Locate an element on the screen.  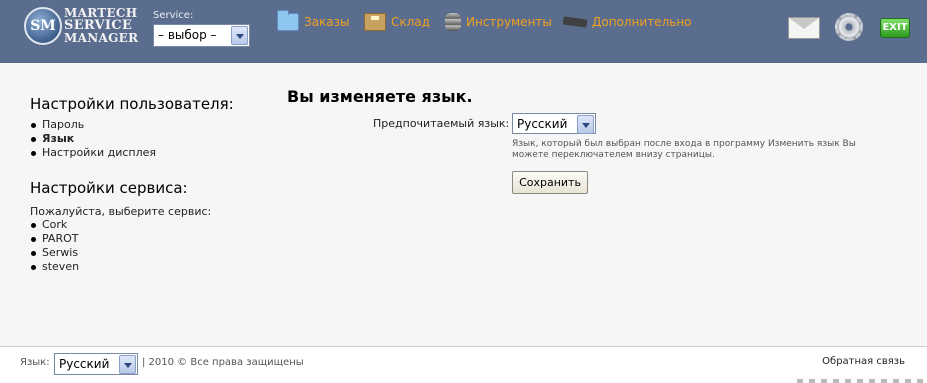
feedback-link: Обратная связь is located at coordinates (863, 361).